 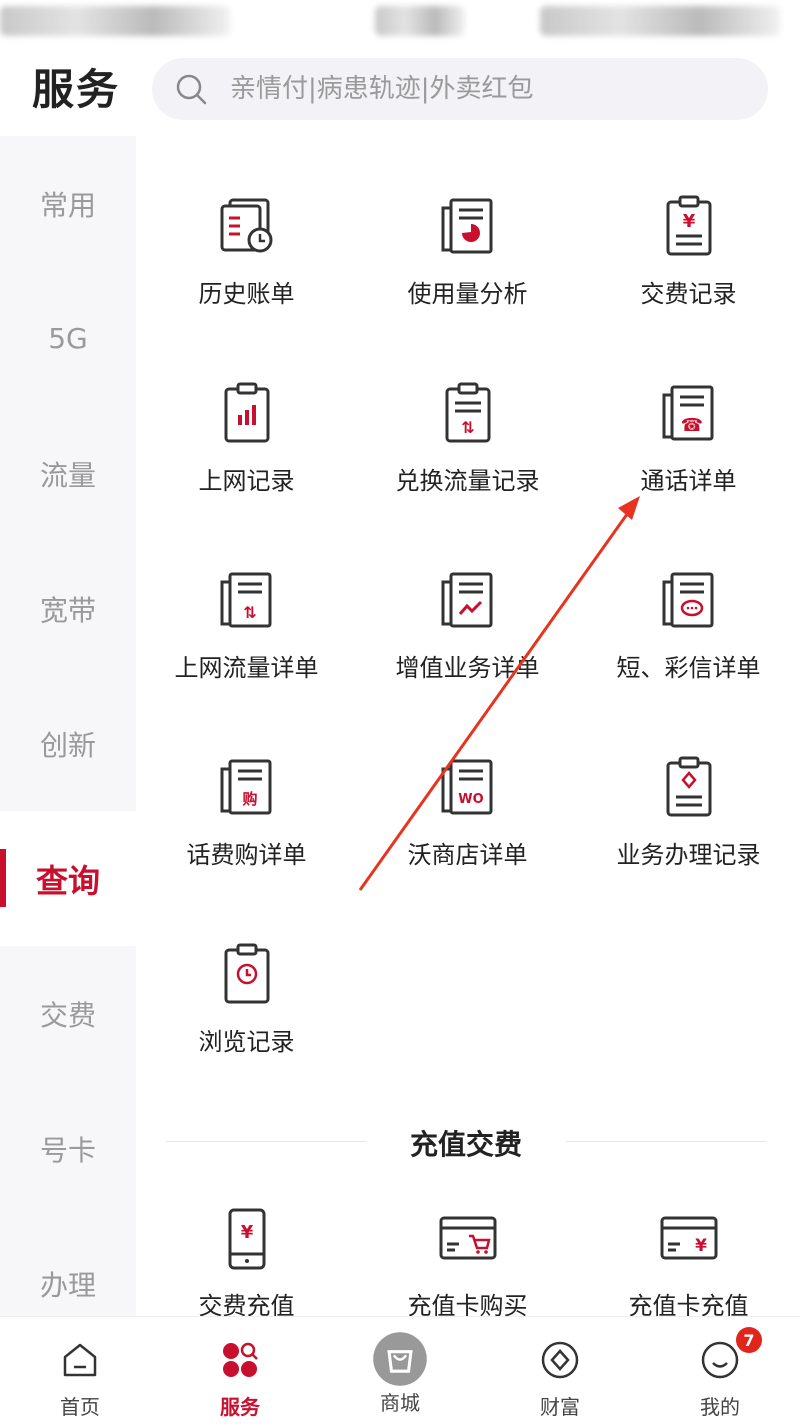 I want to click on tab-profile: 7 我的, so click(x=720, y=1370).